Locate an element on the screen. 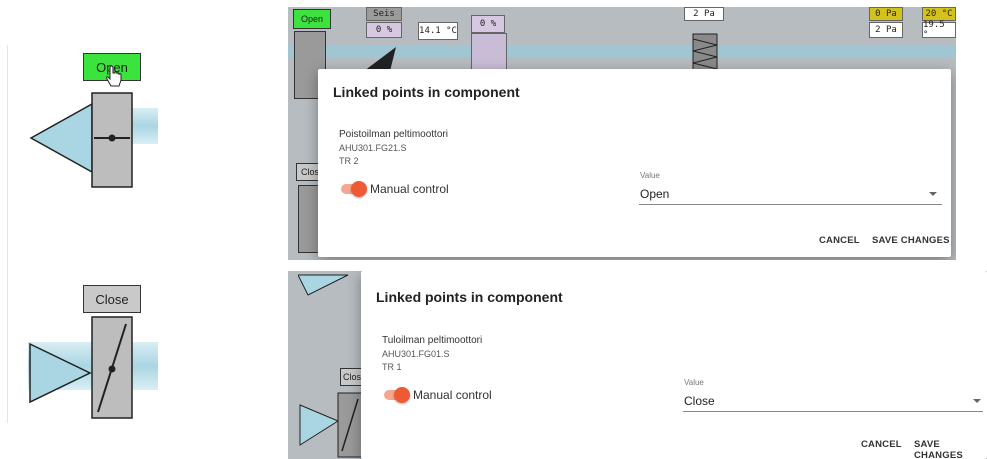  value-field-underline is located at coordinates (790, 204).